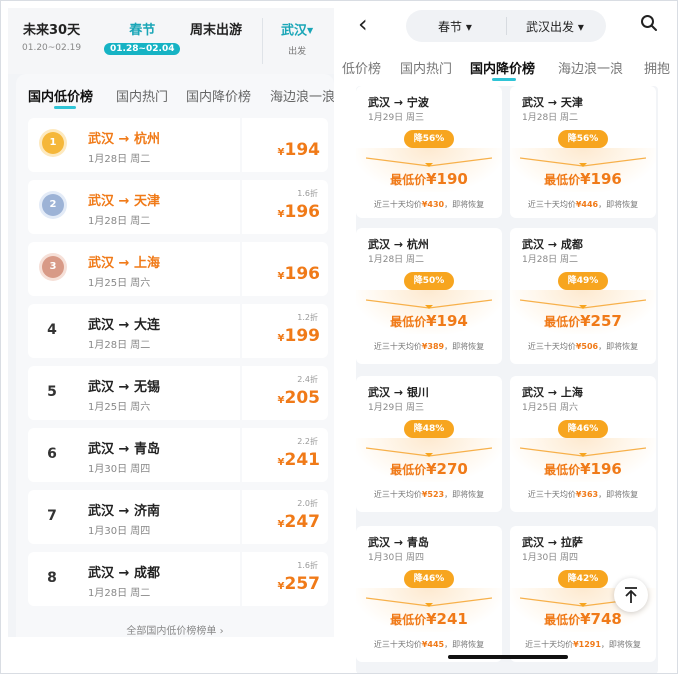 The image size is (678, 674). I want to click on route-info: 7 武汉 → 济南 1月30日 周四, so click(134, 517).